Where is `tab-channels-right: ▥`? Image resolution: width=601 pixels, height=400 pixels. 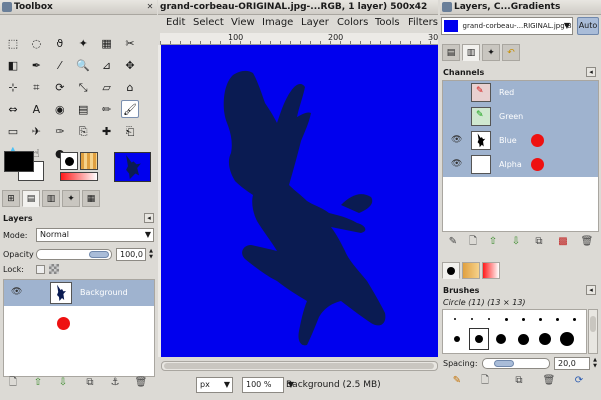
tab-channels-right: ▥ is located at coordinates (471, 52).